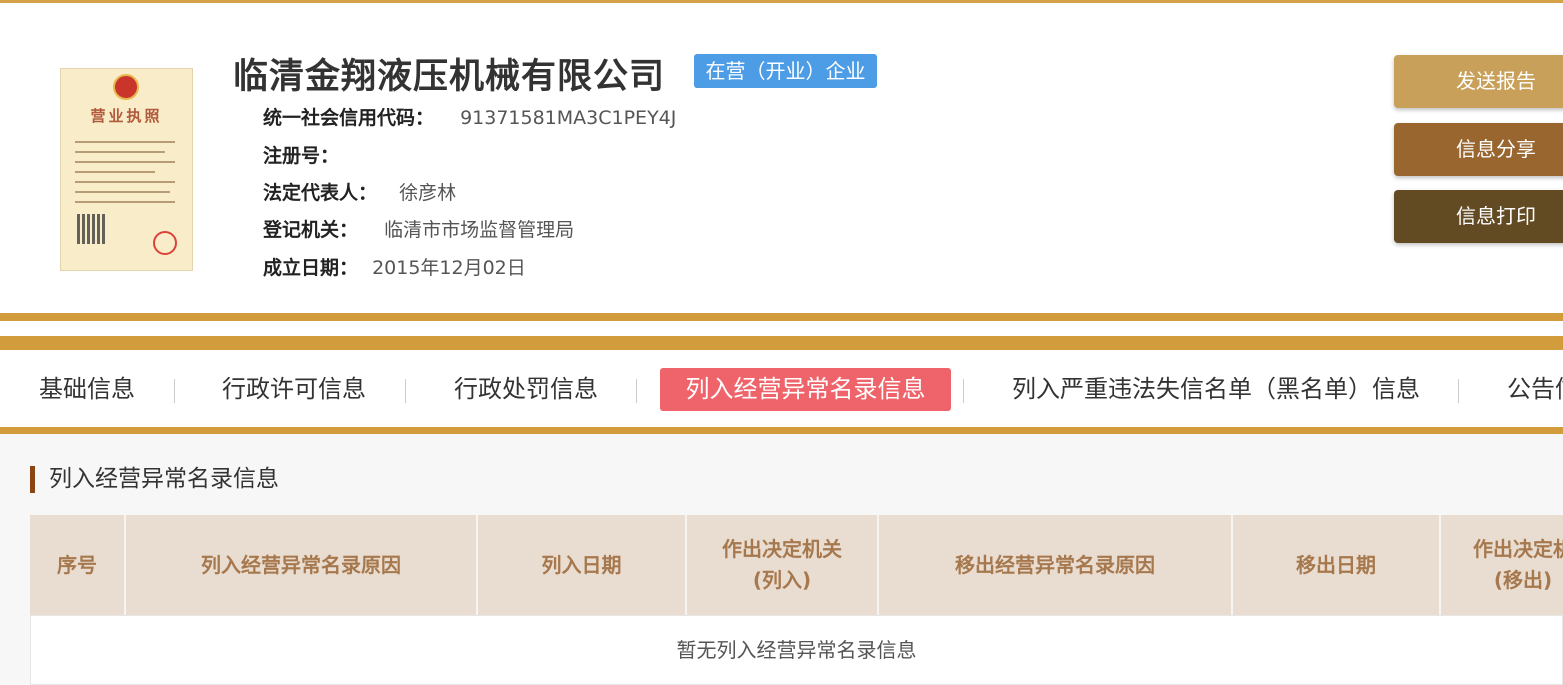  Describe the element at coordinates (449, 268) in the screenshot. I see `info-value: 2015年12月02日` at that location.